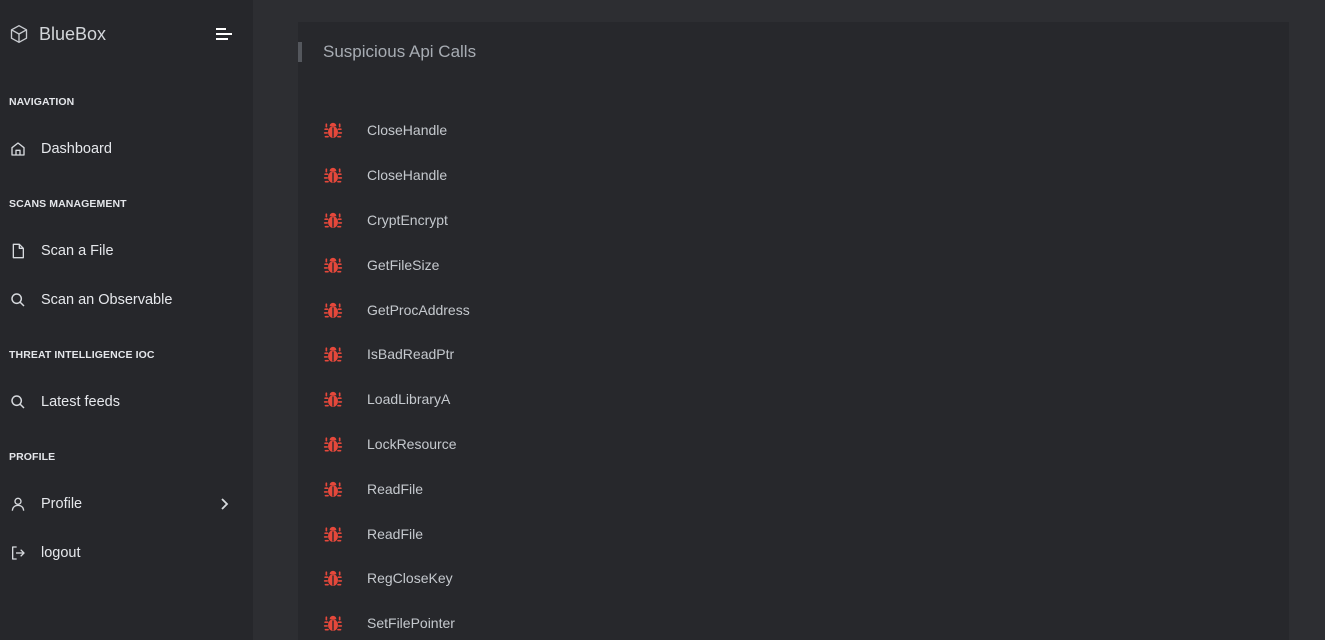  Describe the element at coordinates (124, 251) in the screenshot. I see `sidebar-item-scan-file: Scan a File` at that location.